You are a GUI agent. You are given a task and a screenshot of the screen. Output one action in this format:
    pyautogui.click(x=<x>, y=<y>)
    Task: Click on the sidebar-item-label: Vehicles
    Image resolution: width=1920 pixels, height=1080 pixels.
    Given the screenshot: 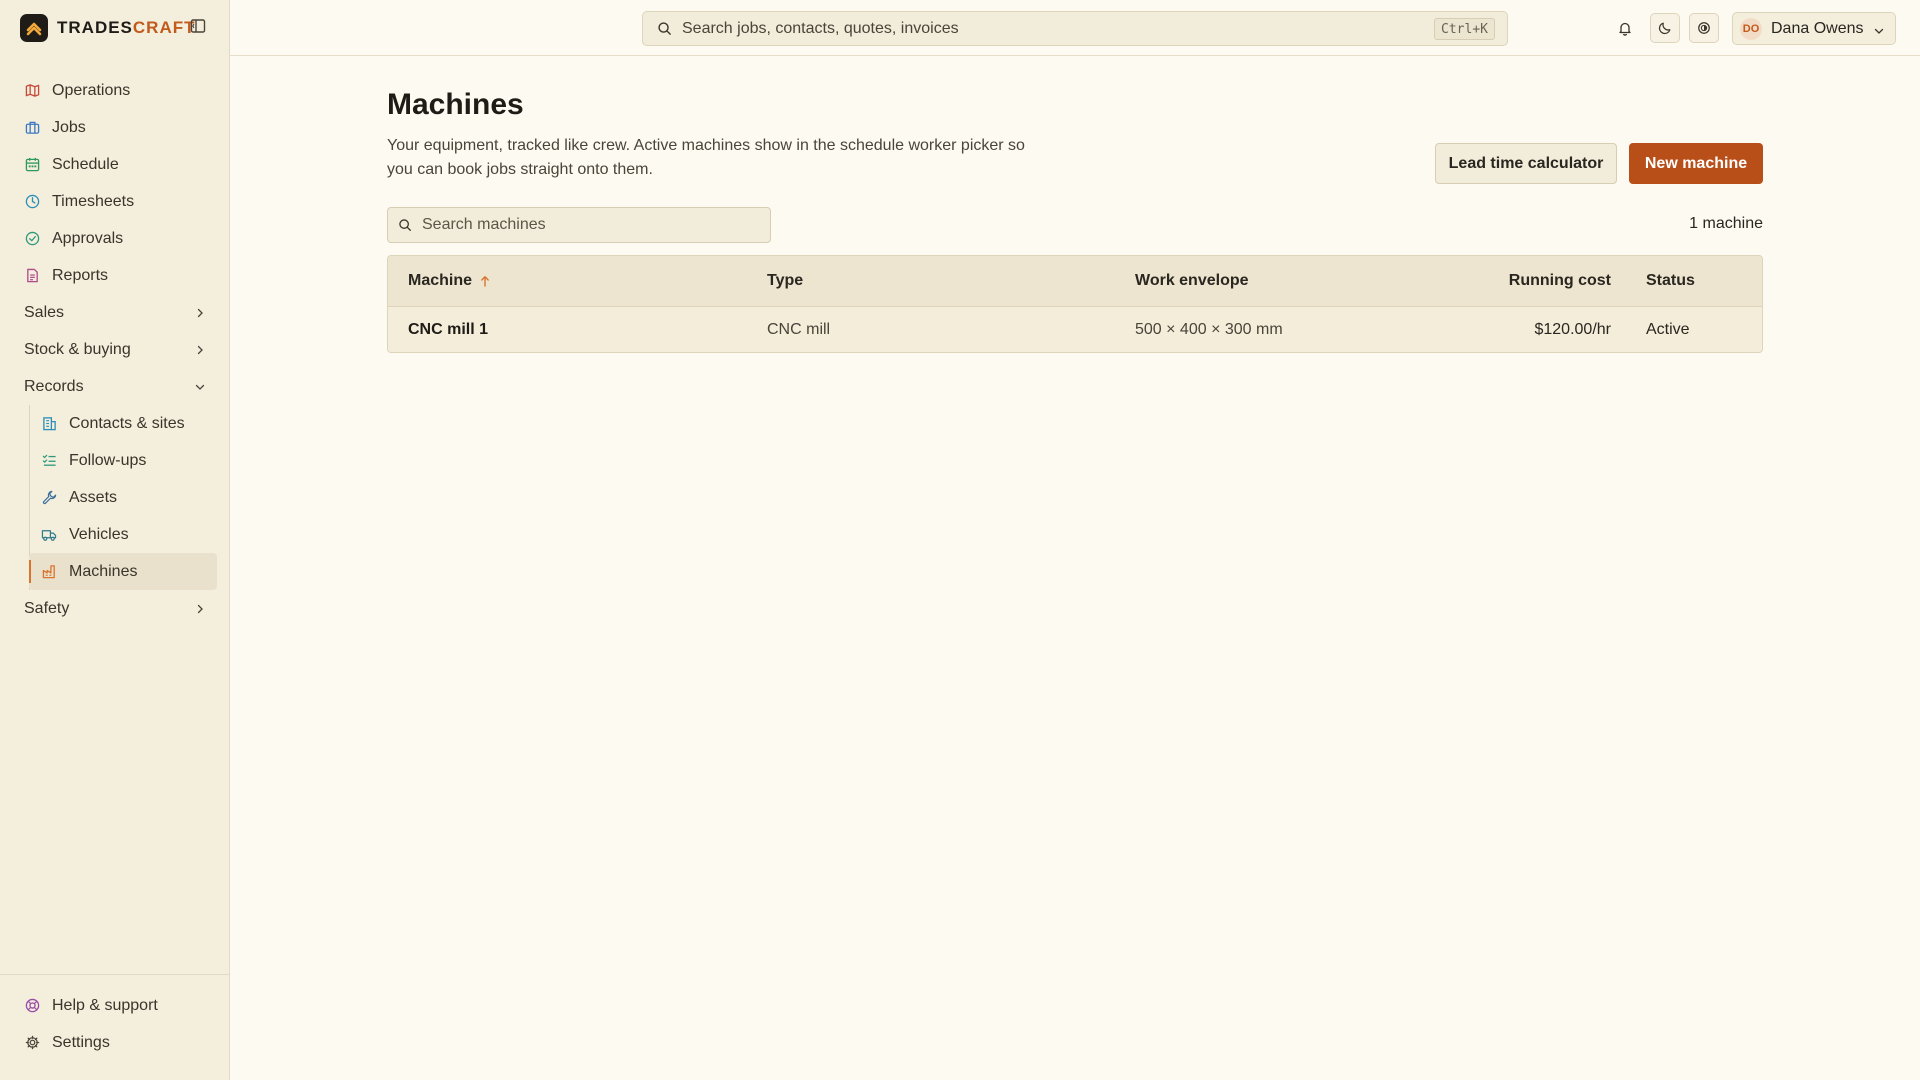 What is the action you would take?
    pyautogui.click(x=99, y=534)
    